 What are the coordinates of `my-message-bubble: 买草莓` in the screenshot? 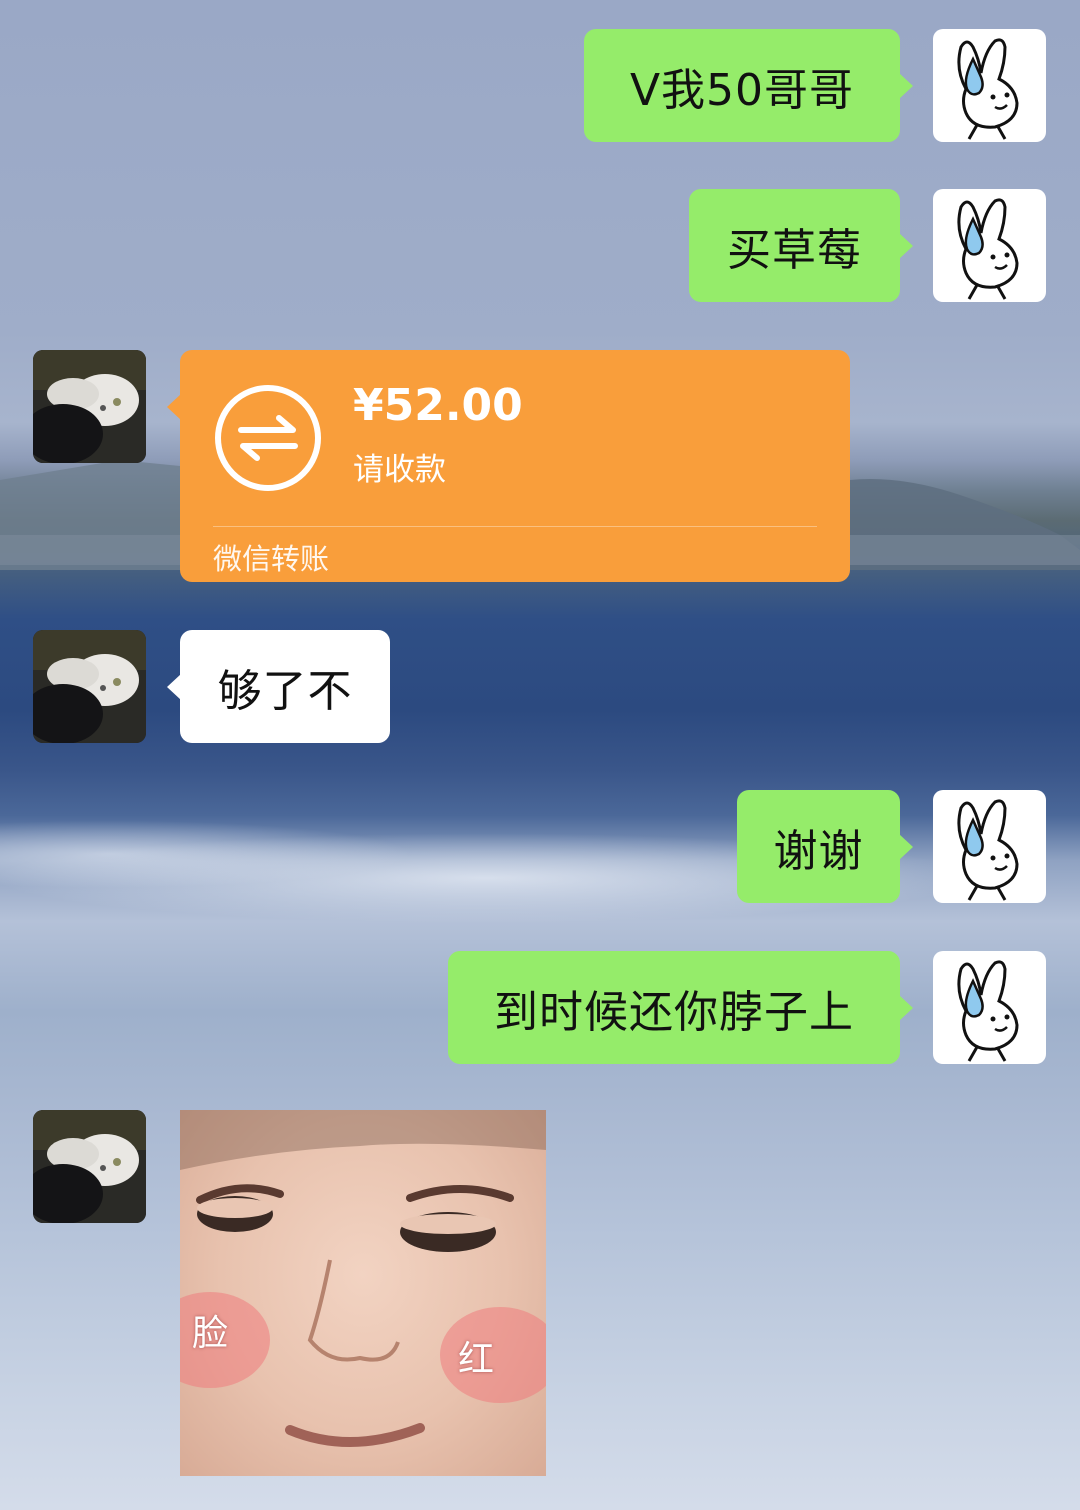 It's located at (801, 245).